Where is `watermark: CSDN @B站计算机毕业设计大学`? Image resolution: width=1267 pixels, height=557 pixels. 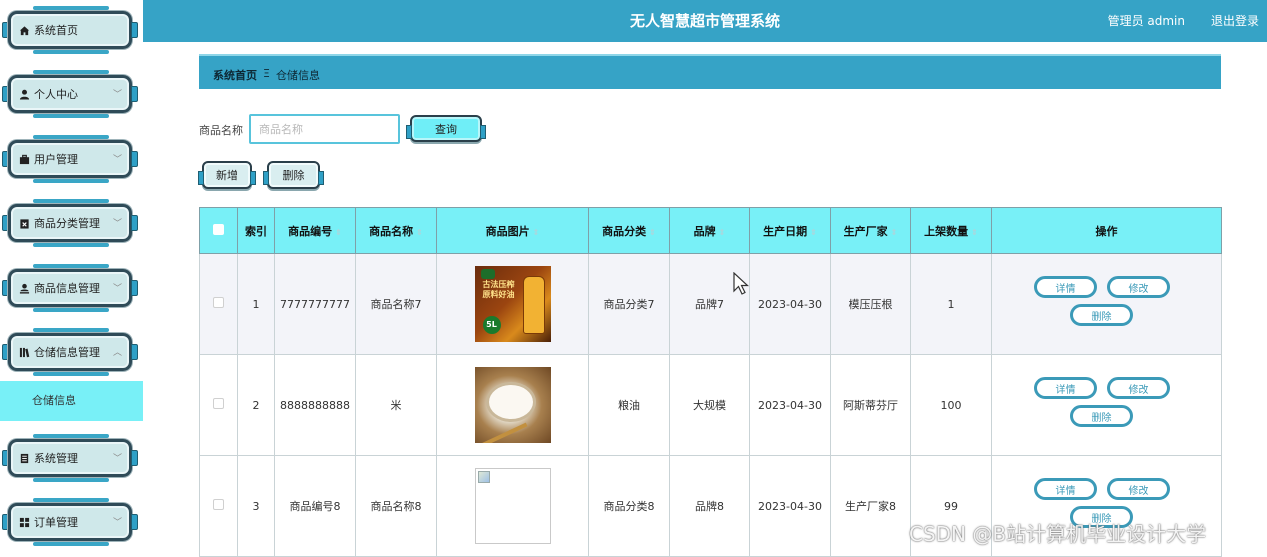 watermark: CSDN @B站计算机毕业设计大学 is located at coordinates (1058, 534).